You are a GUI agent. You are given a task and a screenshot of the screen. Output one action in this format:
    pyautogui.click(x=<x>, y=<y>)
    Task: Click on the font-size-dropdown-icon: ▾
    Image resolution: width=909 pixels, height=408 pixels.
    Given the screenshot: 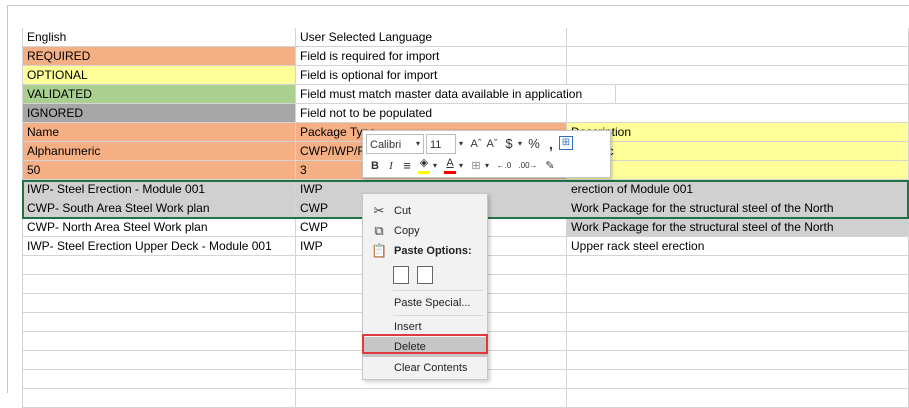 What is the action you would take?
    pyautogui.click(x=461, y=144)
    